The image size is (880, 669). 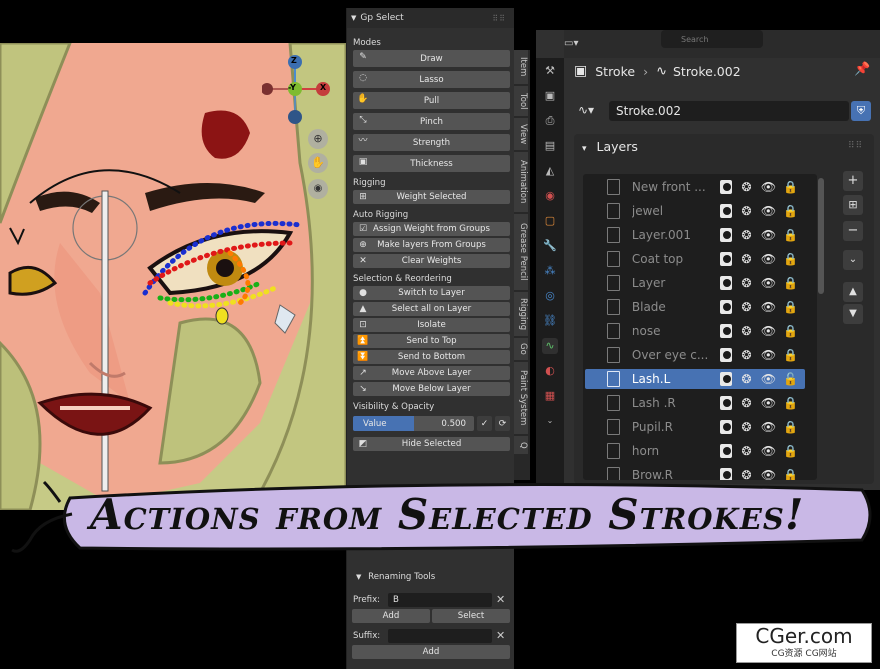 I want to click on confirm-check-icon: ✓, so click(x=484, y=423).